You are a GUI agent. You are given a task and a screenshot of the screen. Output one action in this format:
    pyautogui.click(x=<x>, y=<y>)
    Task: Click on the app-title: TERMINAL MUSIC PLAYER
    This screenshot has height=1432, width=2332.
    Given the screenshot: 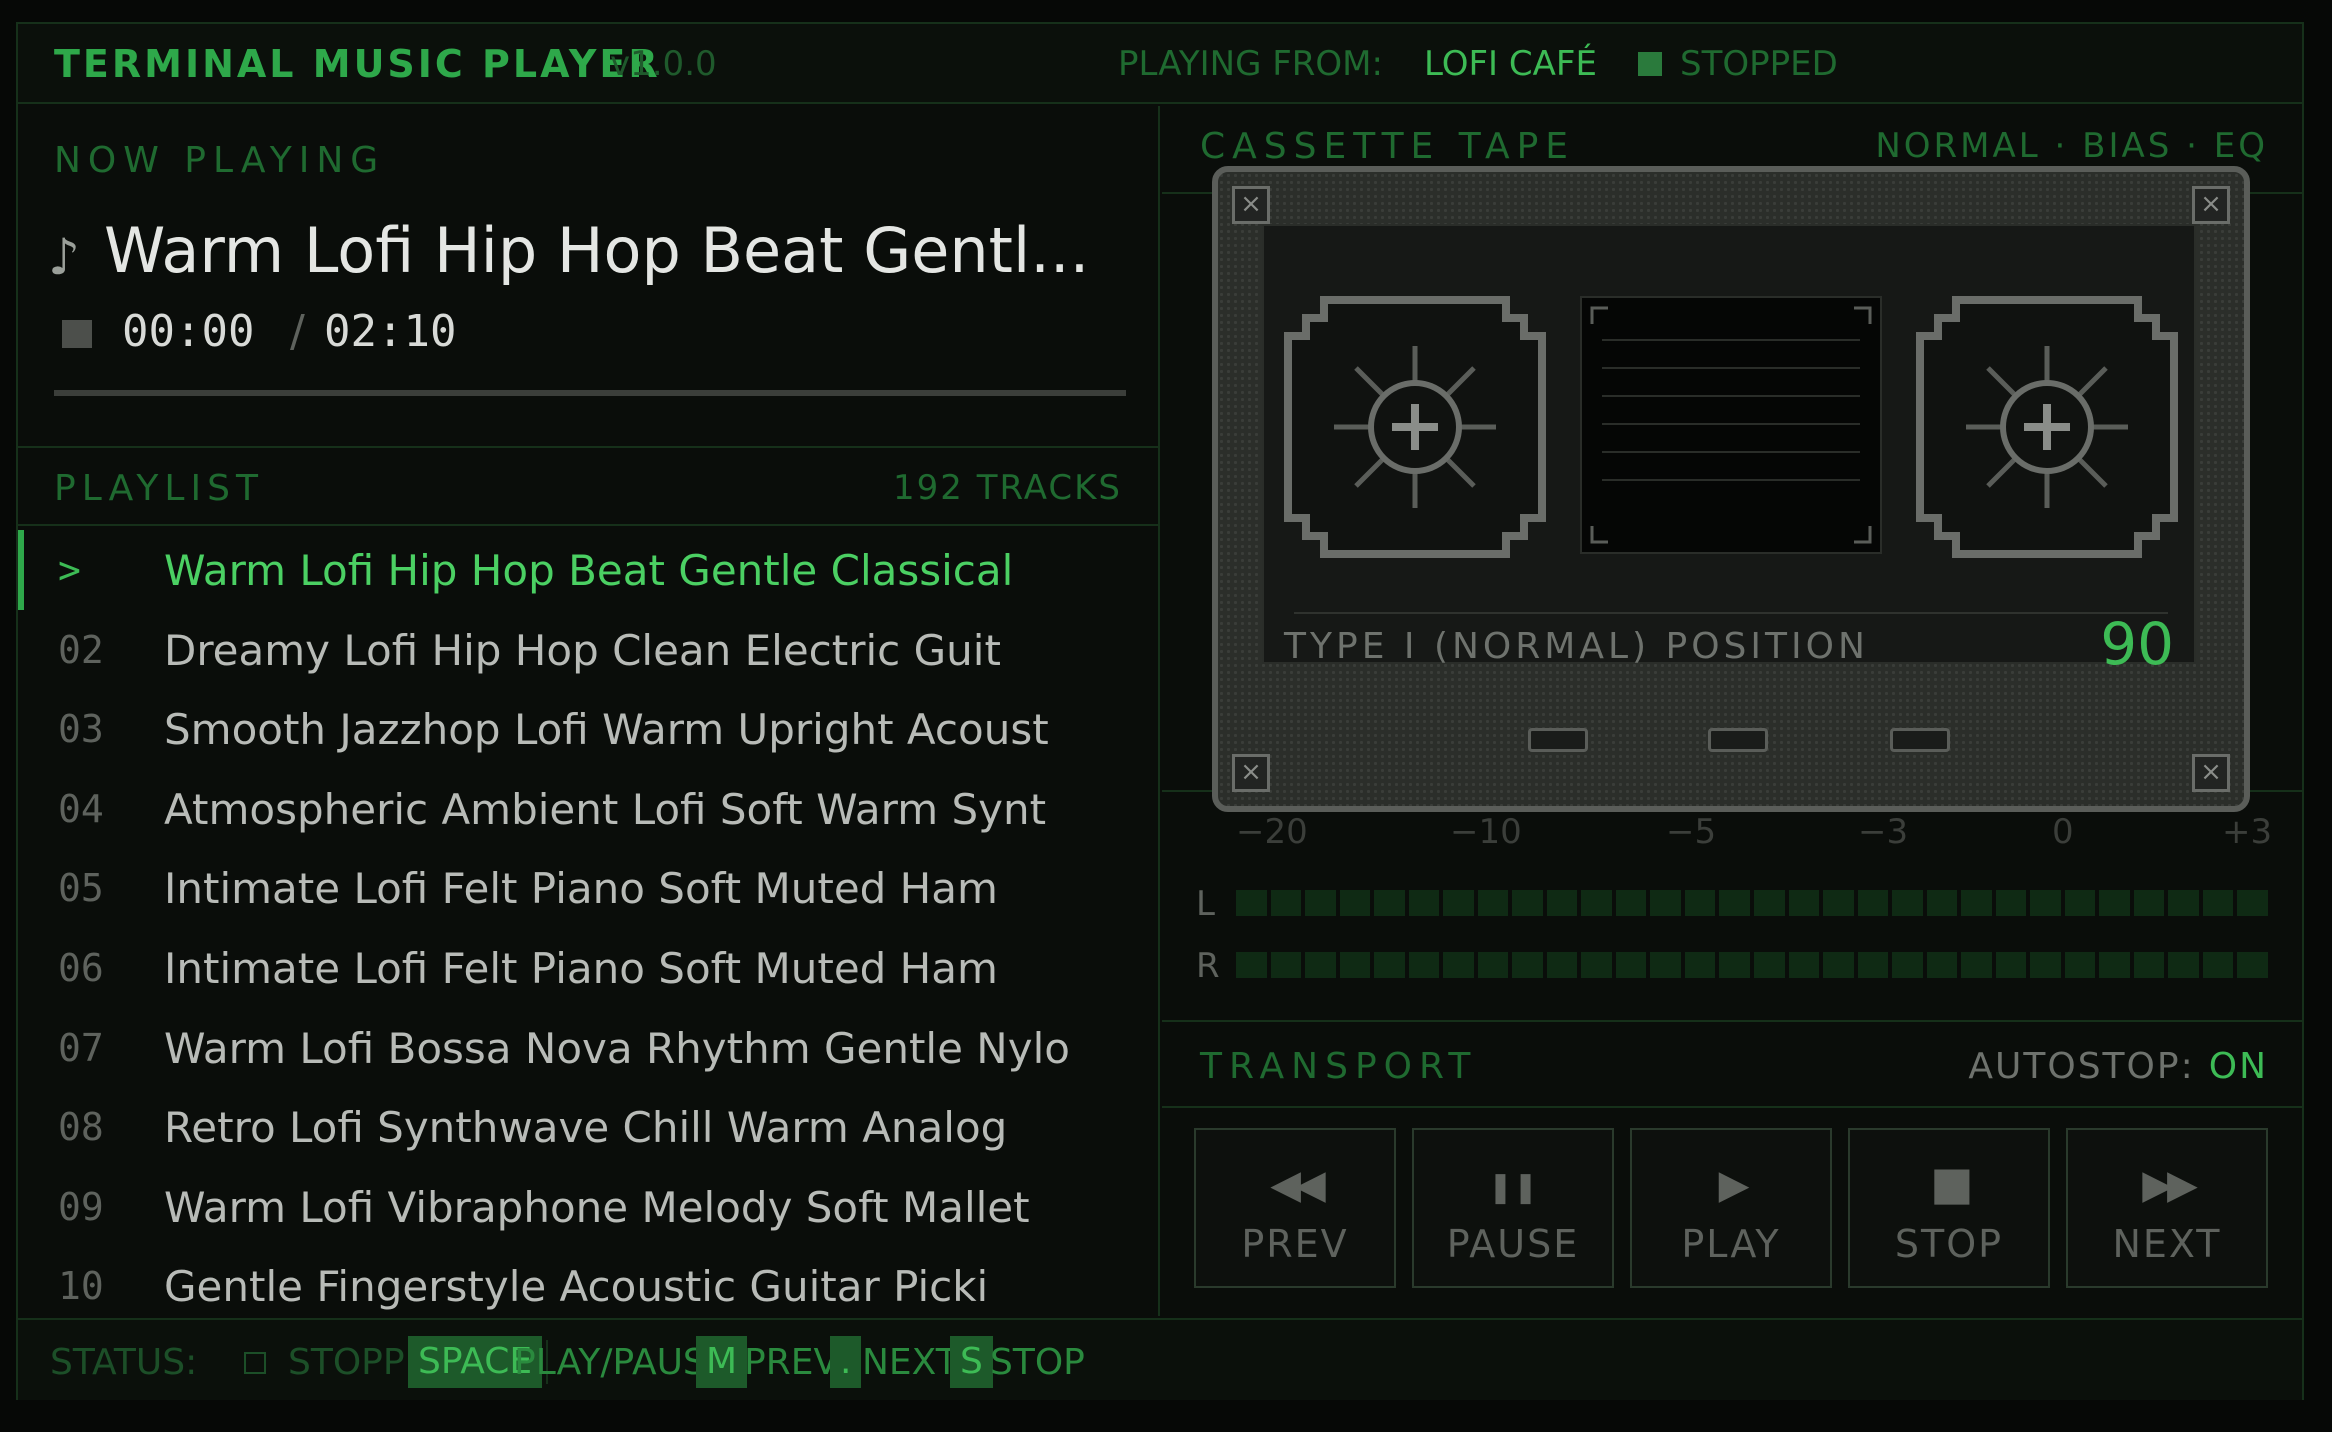 What is the action you would take?
    pyautogui.click(x=357, y=64)
    